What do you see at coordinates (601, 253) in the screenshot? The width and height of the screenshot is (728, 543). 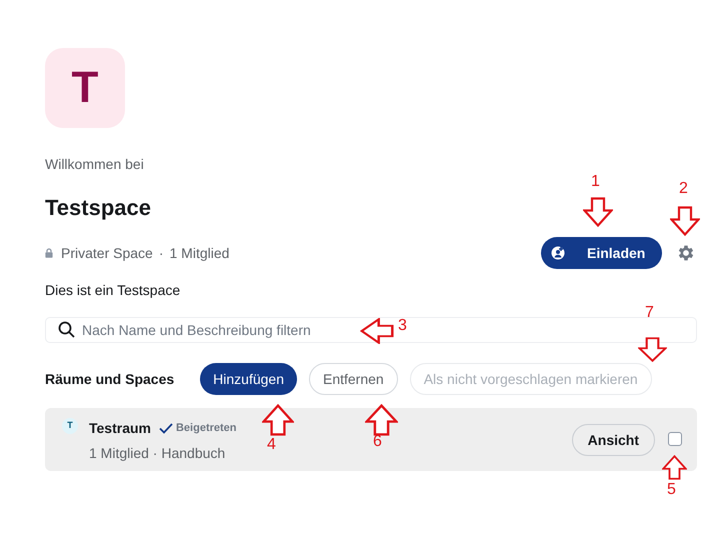 I see `invite-button: Einladen` at bounding box center [601, 253].